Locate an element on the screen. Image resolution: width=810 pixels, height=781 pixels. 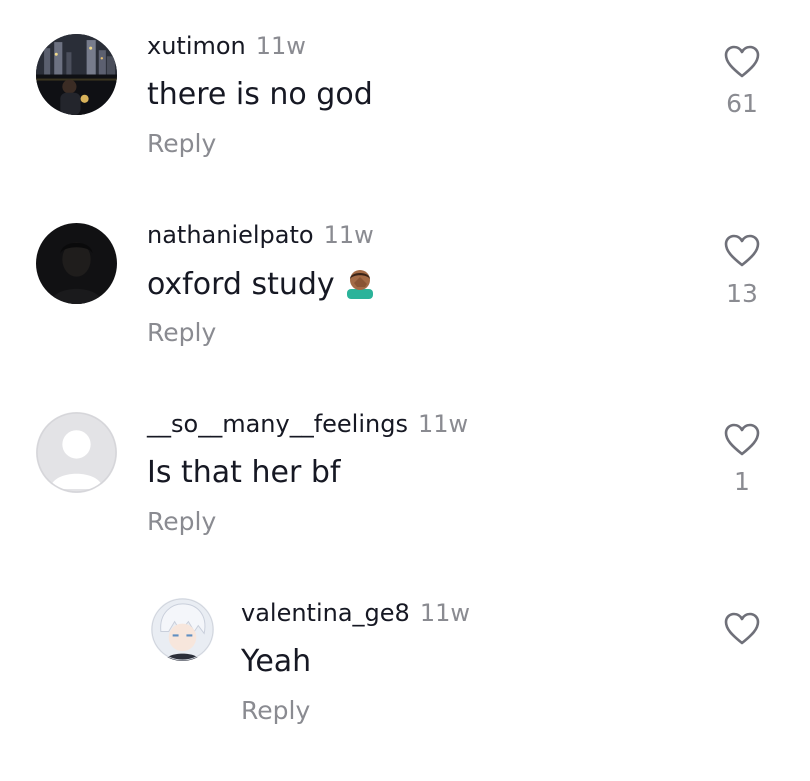
comment-text: Is that her bf is located at coordinates (244, 472).